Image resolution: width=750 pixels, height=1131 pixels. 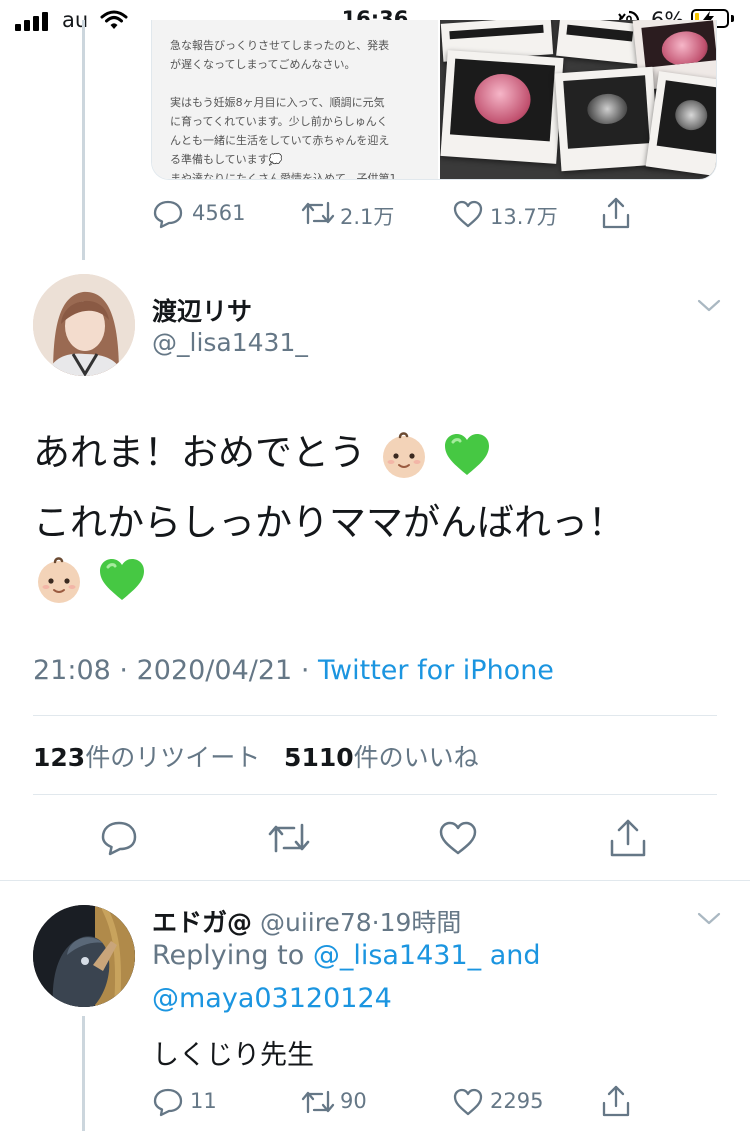 I want to click on tweet-stats: 123件のリツイート 5110件のいいね, so click(x=256, y=756).